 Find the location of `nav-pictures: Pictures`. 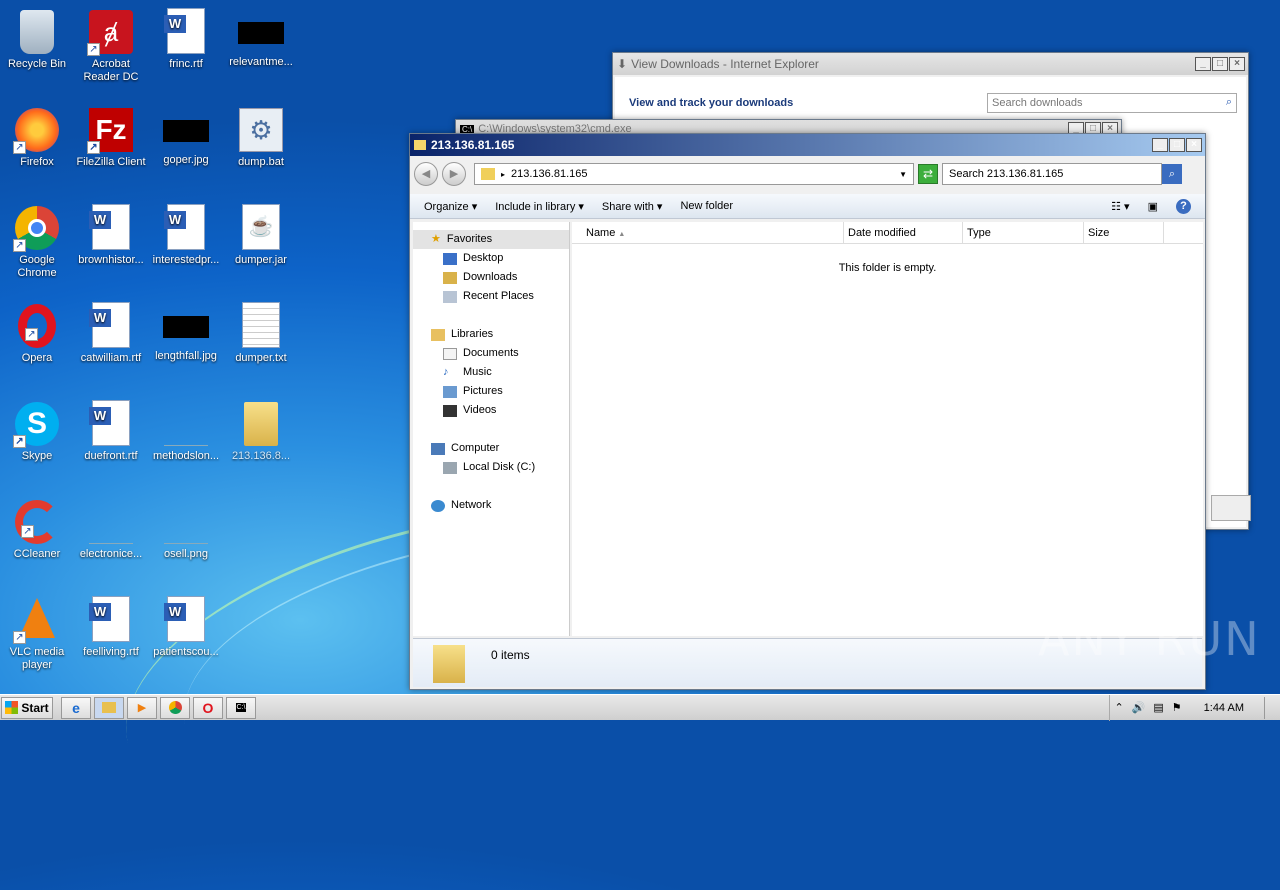

nav-pictures: Pictures is located at coordinates (491, 391).